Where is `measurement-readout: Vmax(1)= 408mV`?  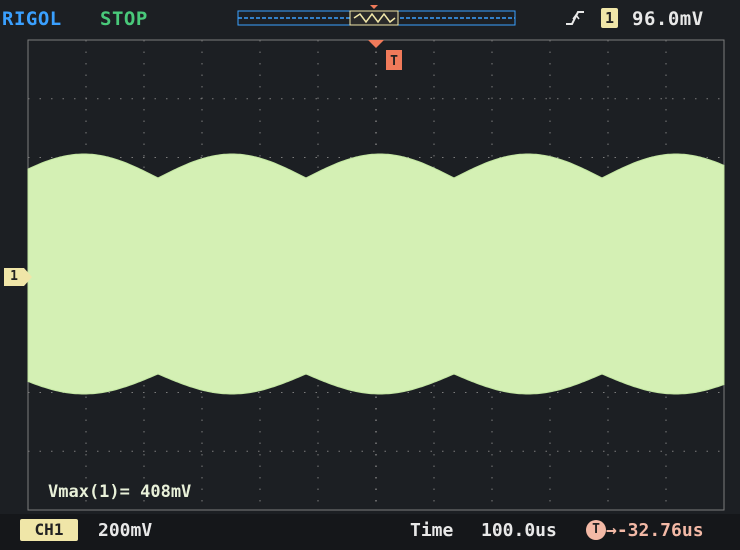
measurement-readout: Vmax(1)= 408mV is located at coordinates (120, 492).